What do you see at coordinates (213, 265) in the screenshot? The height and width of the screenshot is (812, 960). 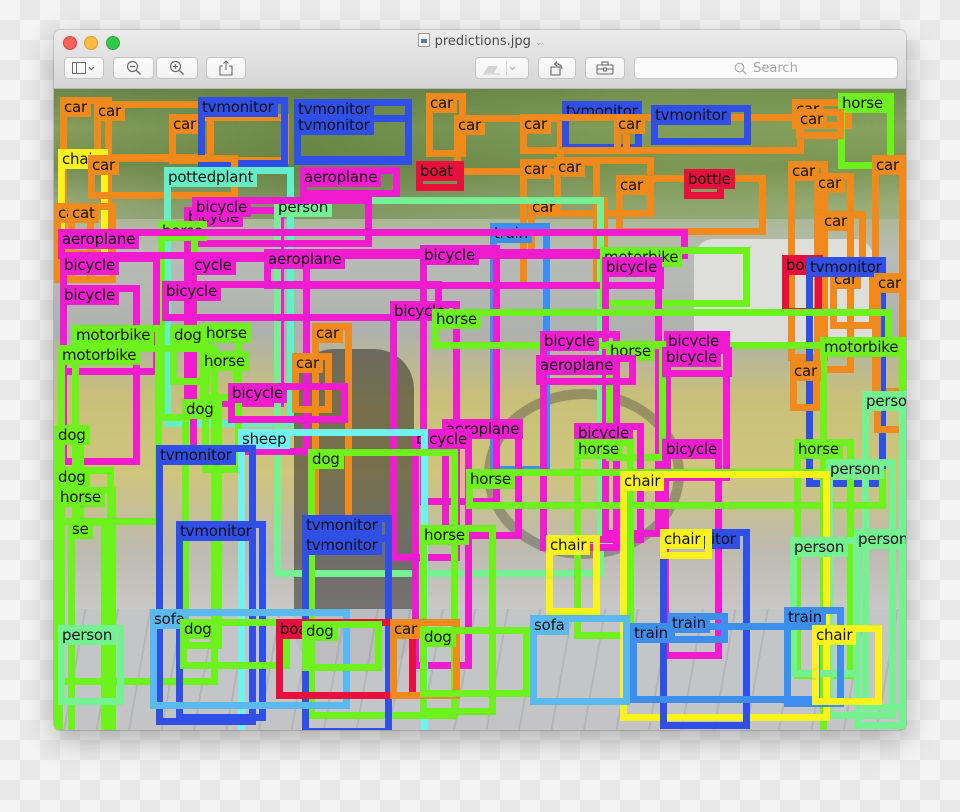 I see `detection-label: cycle` at bounding box center [213, 265].